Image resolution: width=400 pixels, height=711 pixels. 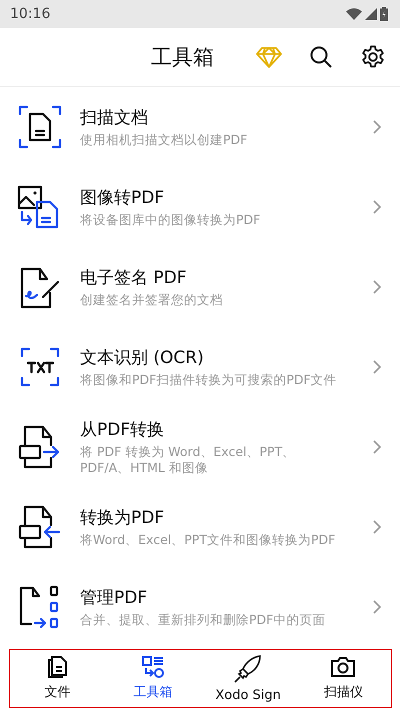 I want to click on nav-tab: 工具箱, so click(x=152, y=678).